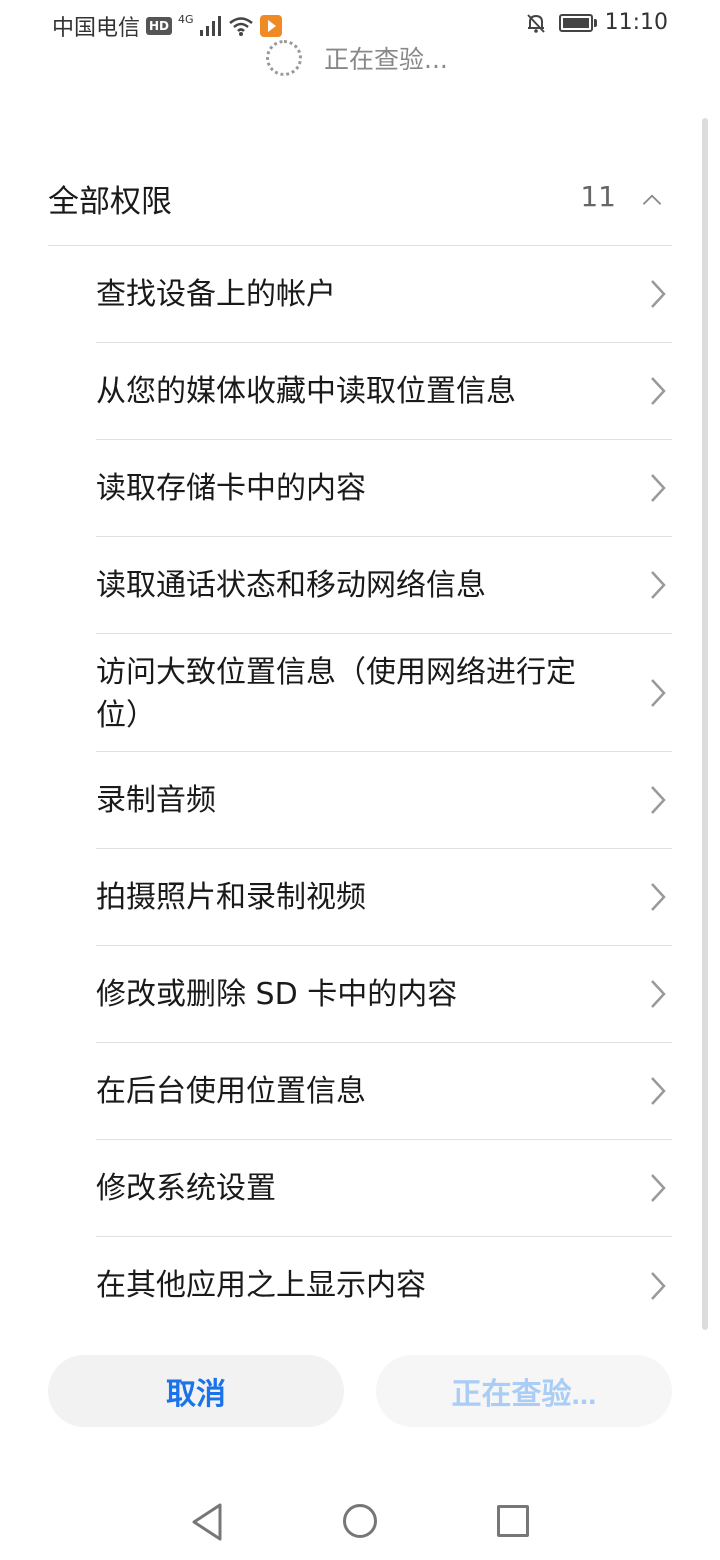 This screenshot has width=720, height=1560. Describe the element at coordinates (577, 22) in the screenshot. I see `battery-icon` at that location.